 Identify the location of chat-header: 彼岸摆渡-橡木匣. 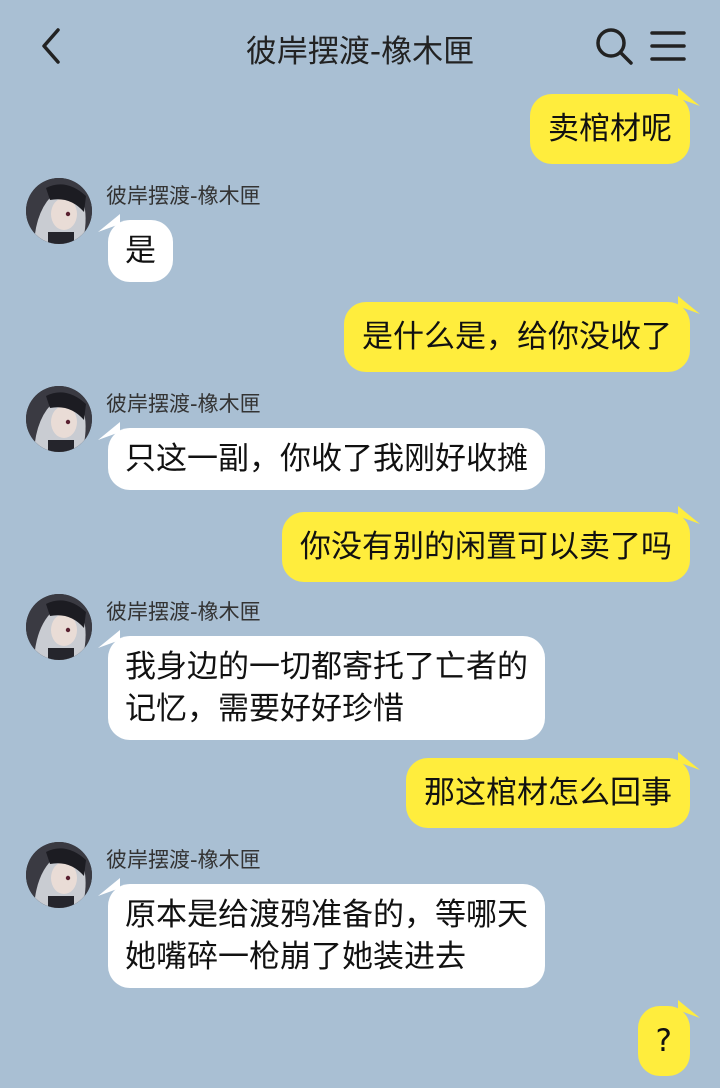
(360, 46).